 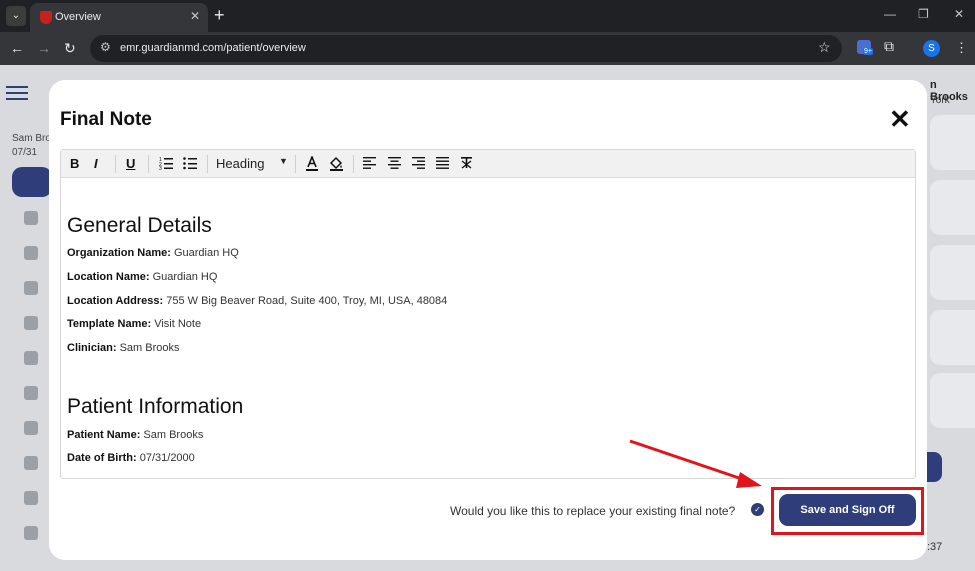 I want to click on profile-avatar: S, so click(x=931, y=48).